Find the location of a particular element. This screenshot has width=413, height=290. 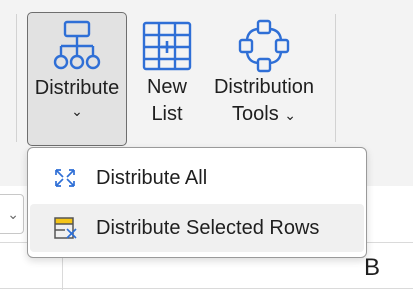

name-box-dropdown: ⌄ is located at coordinates (12, 214).